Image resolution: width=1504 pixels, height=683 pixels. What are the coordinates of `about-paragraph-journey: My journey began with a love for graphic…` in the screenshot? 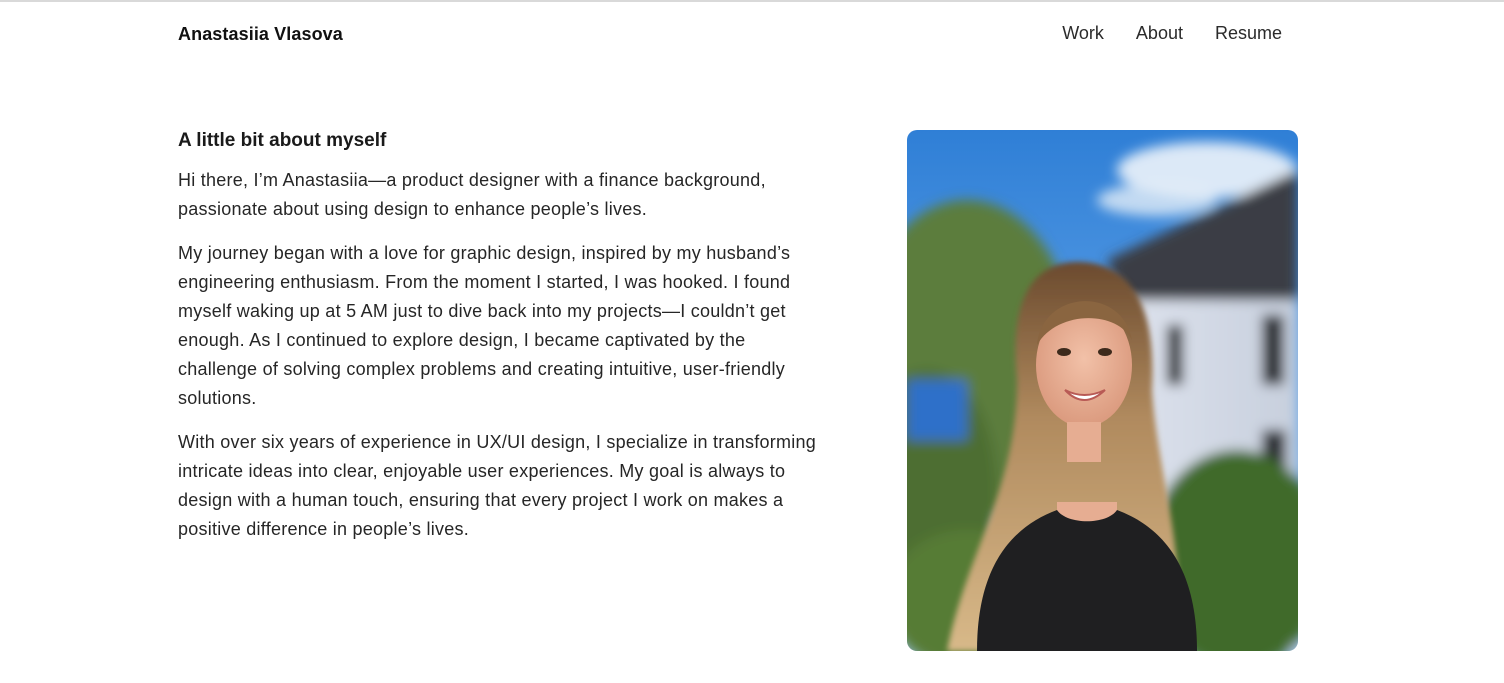 It's located at (484, 325).